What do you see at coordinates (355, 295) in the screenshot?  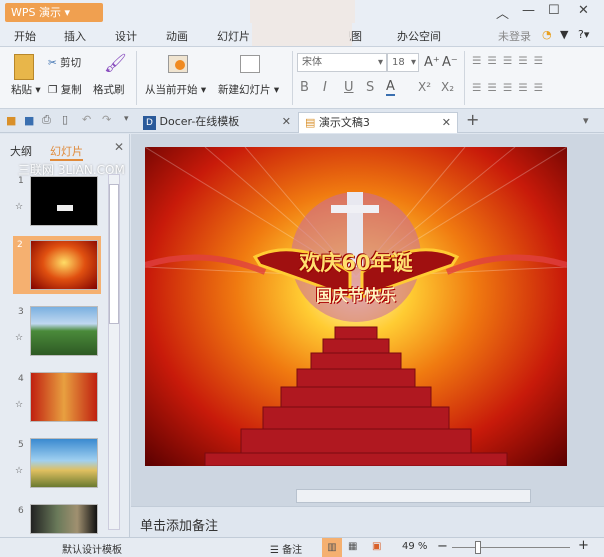 I see `slide-subtitle: 国庆节快乐` at bounding box center [355, 295].